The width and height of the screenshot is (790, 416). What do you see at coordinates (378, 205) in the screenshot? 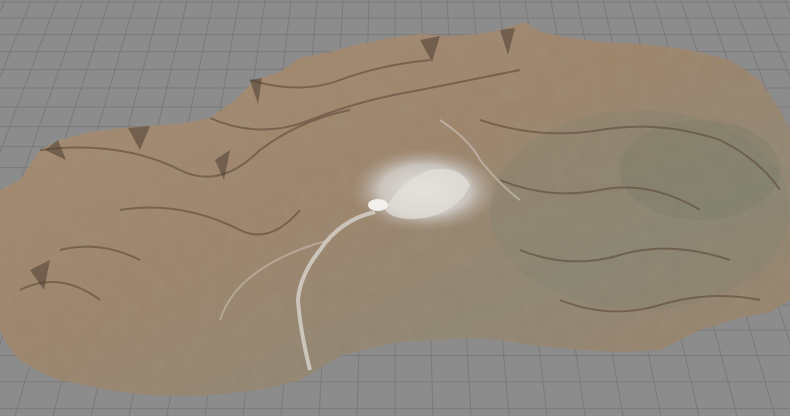
I see `quarry-structure` at bounding box center [378, 205].